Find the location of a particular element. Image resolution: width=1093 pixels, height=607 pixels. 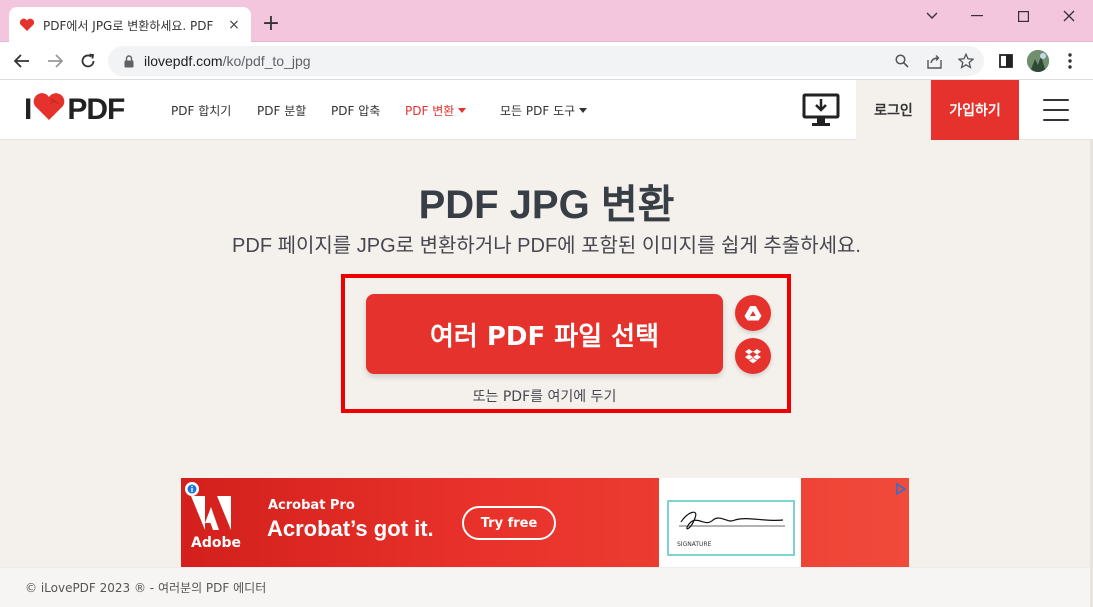

side-panel-icon is located at coordinates (1006, 61).